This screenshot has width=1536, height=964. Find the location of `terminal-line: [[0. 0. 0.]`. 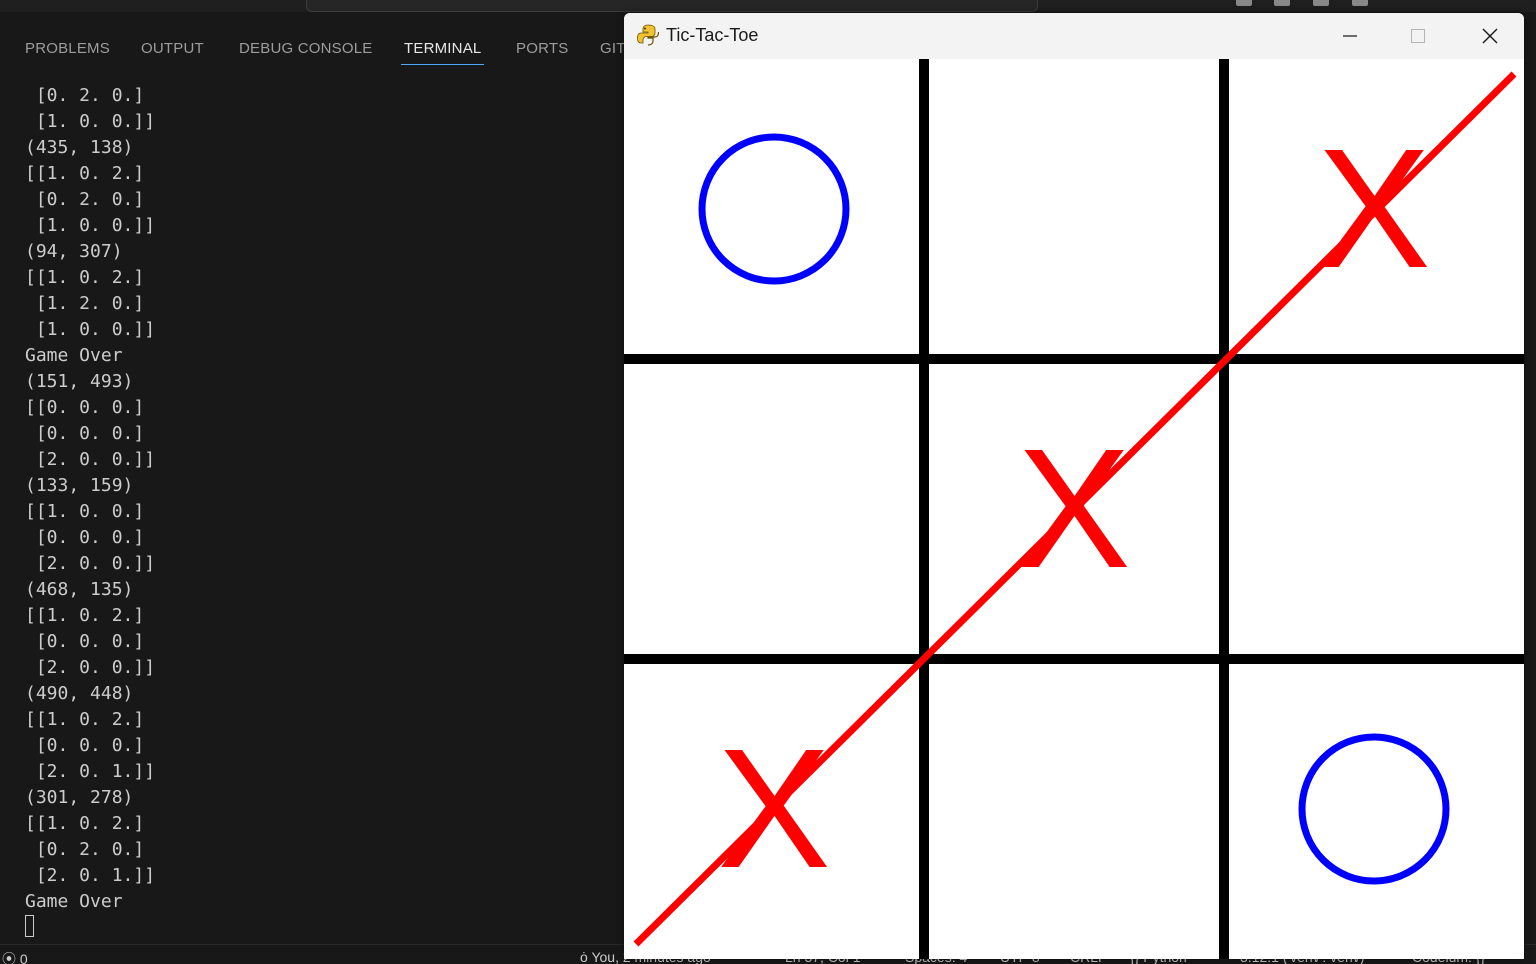

terminal-line: [[0. 0. 0.] is located at coordinates (85, 407).